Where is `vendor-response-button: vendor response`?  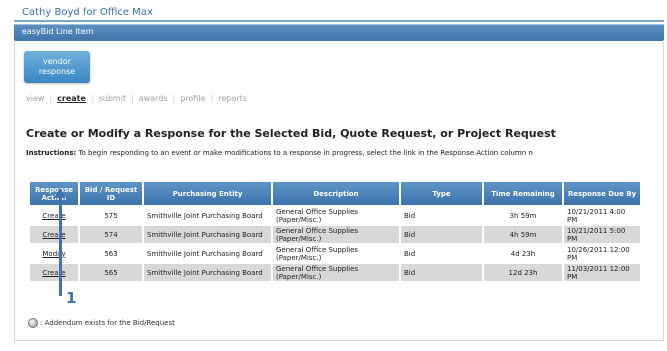
vendor-response-button: vendor response is located at coordinates (57, 67).